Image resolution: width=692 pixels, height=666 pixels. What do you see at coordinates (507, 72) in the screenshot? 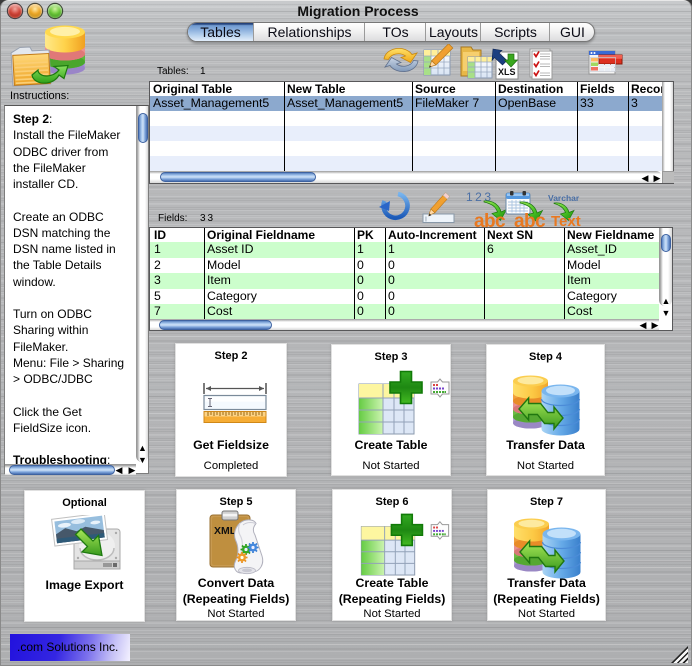
I see `svg-text: XLS` at bounding box center [507, 72].